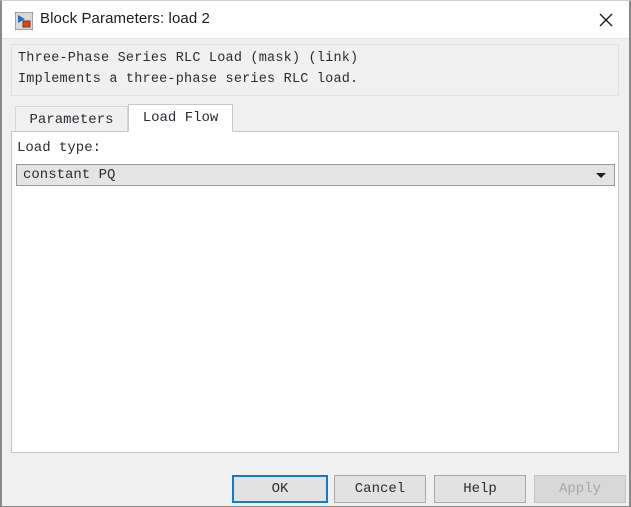 Image resolution: width=631 pixels, height=507 pixels. What do you see at coordinates (24, 21) in the screenshot?
I see `simulink-block-icon` at bounding box center [24, 21].